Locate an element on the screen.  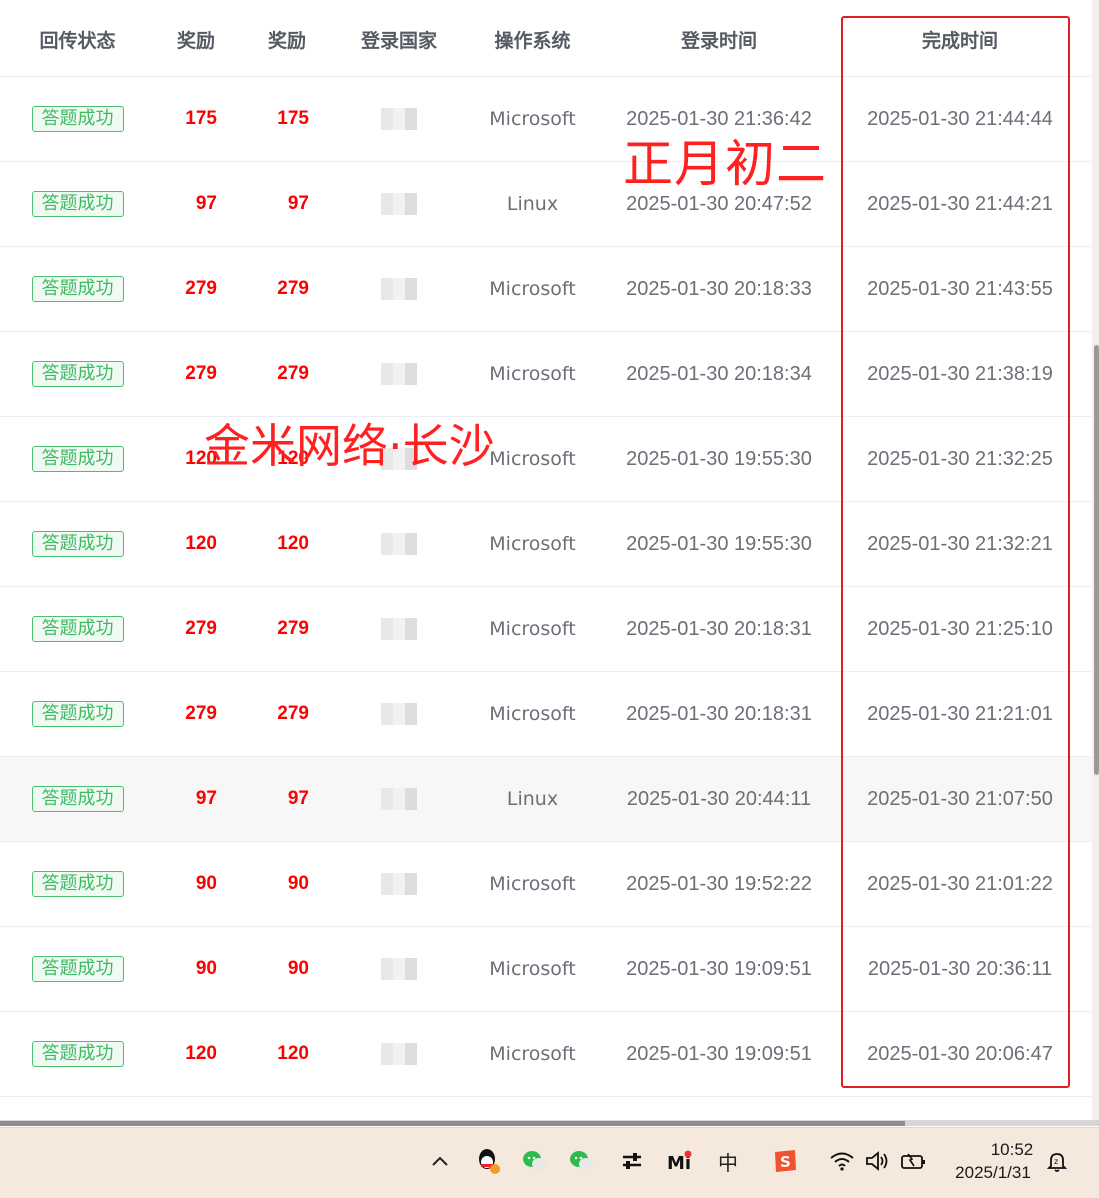
header-os: 操作系统 is located at coordinates (532, 39).